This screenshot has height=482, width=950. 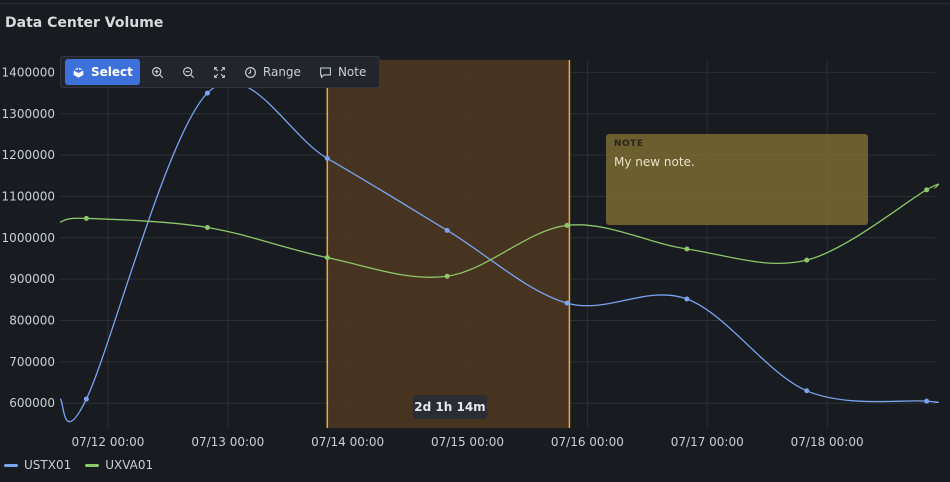 I want to click on zoom-in-button, so click(x=157, y=72).